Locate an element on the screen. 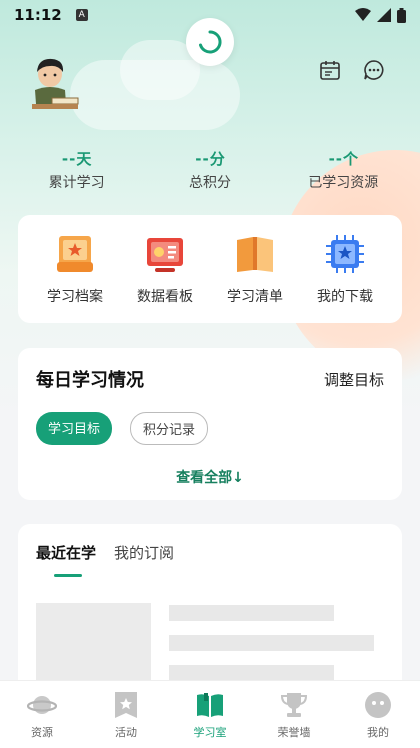  quick-item-label: 学习档案 is located at coordinates (75, 297).